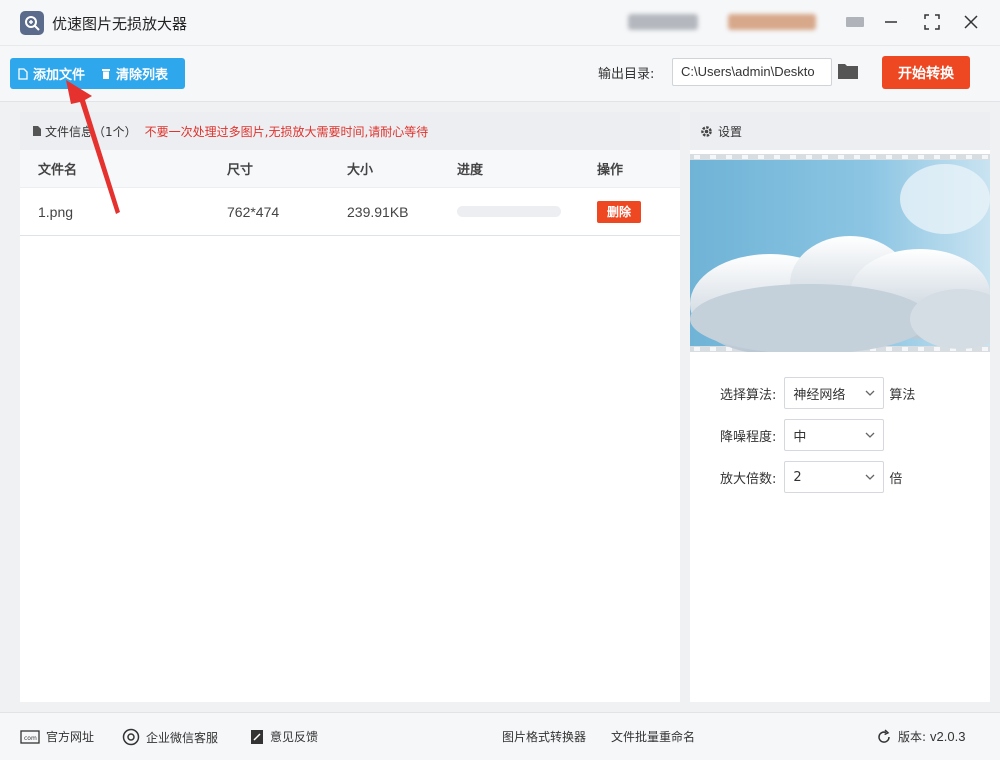 The height and width of the screenshot is (760, 1000). I want to click on version-label: 版本:, so click(912, 737).